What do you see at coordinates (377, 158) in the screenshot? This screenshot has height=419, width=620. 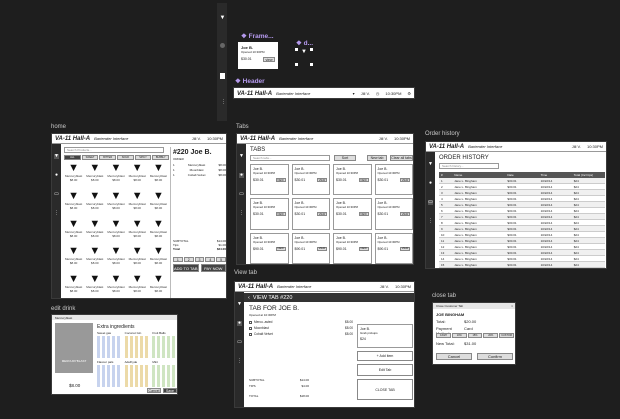 I see `new-tab-button: New tab` at bounding box center [377, 158].